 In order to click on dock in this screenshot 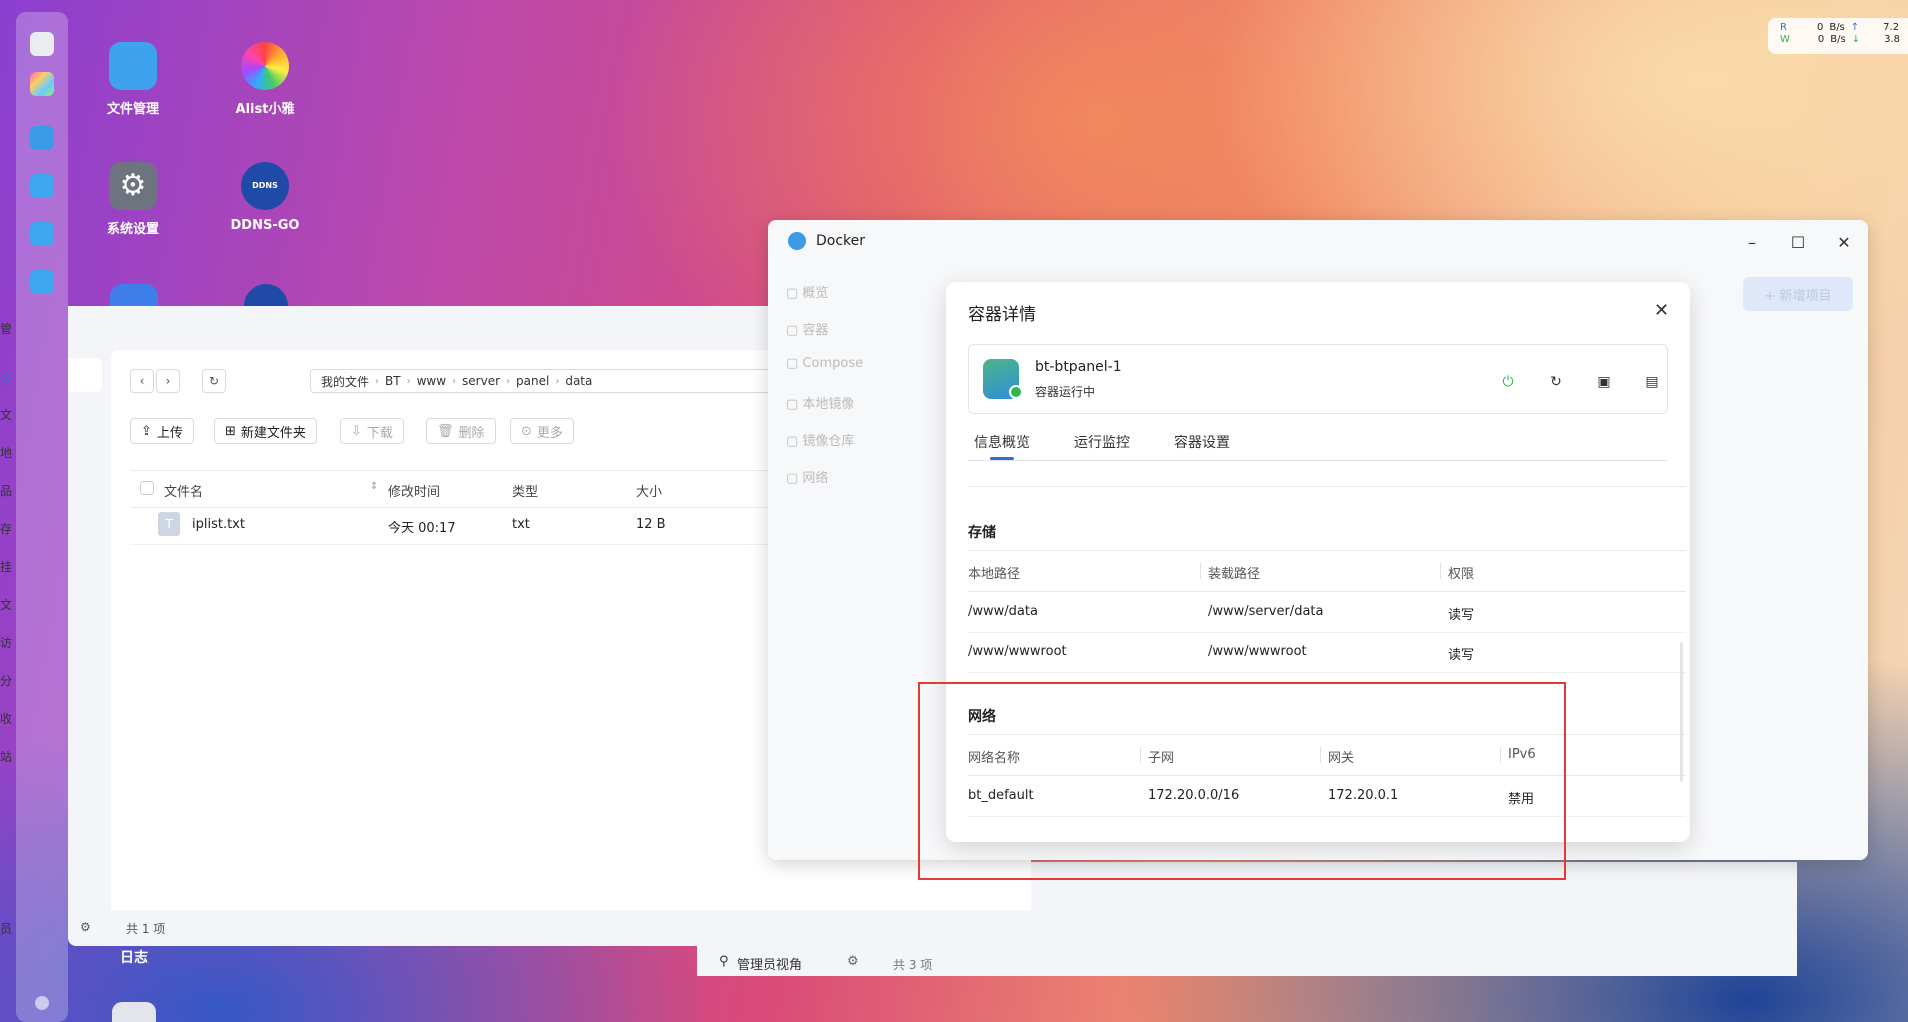, I will do `click(42, 517)`.